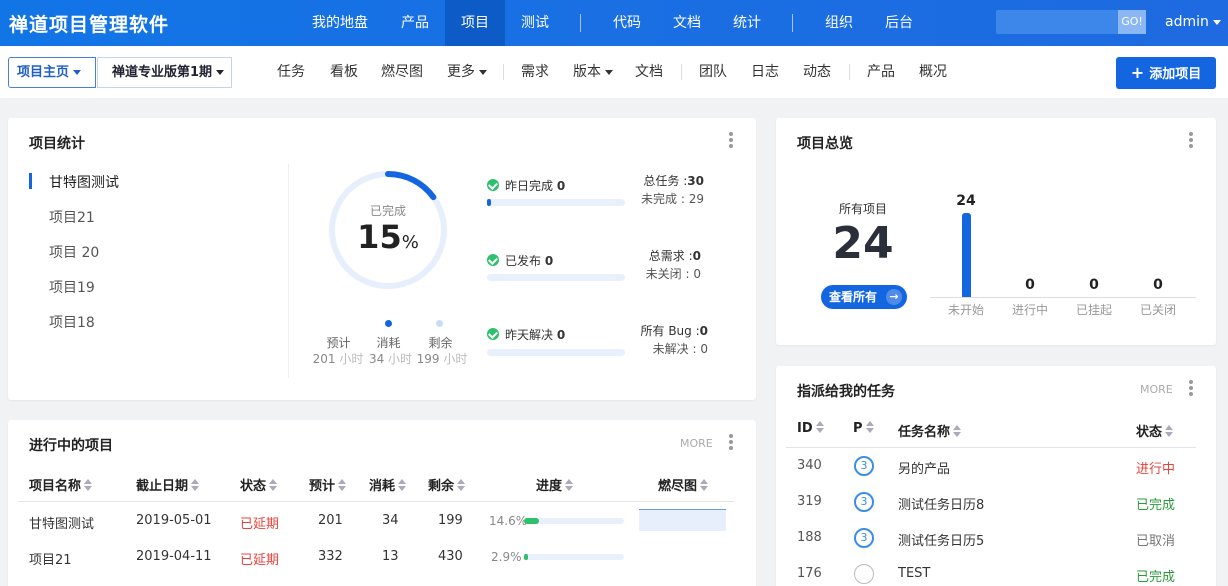  What do you see at coordinates (253, 486) in the screenshot?
I see `col-header-label: 状态` at bounding box center [253, 486].